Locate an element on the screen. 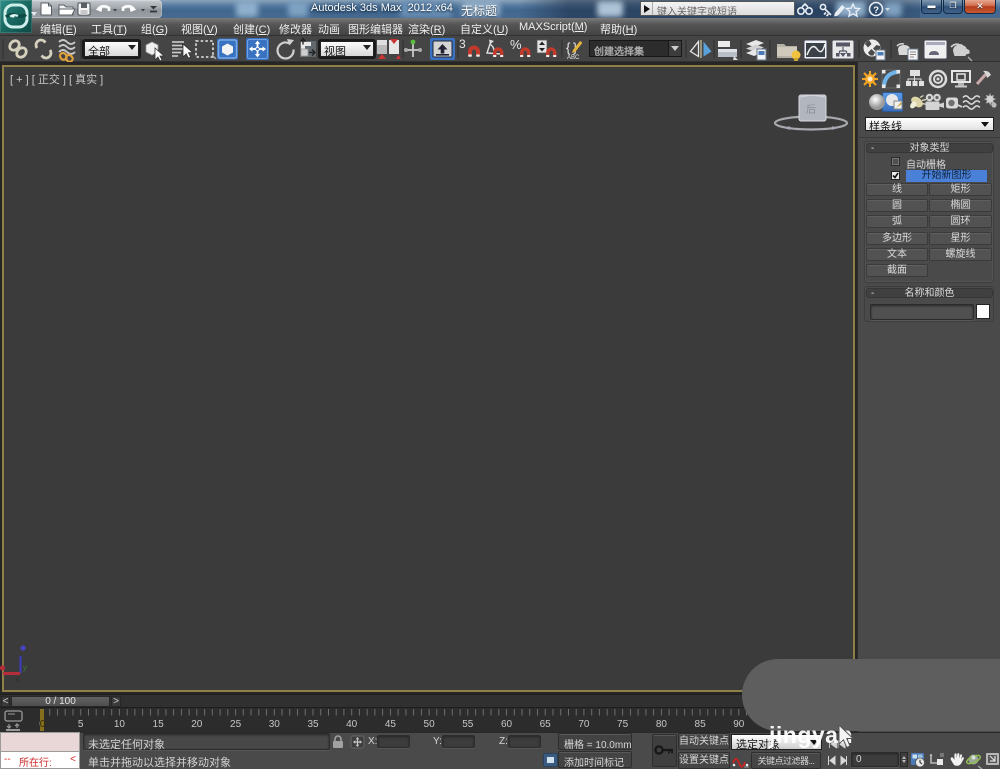 The width and height of the screenshot is (1000, 769). svg-text: 80 is located at coordinates (662, 724).